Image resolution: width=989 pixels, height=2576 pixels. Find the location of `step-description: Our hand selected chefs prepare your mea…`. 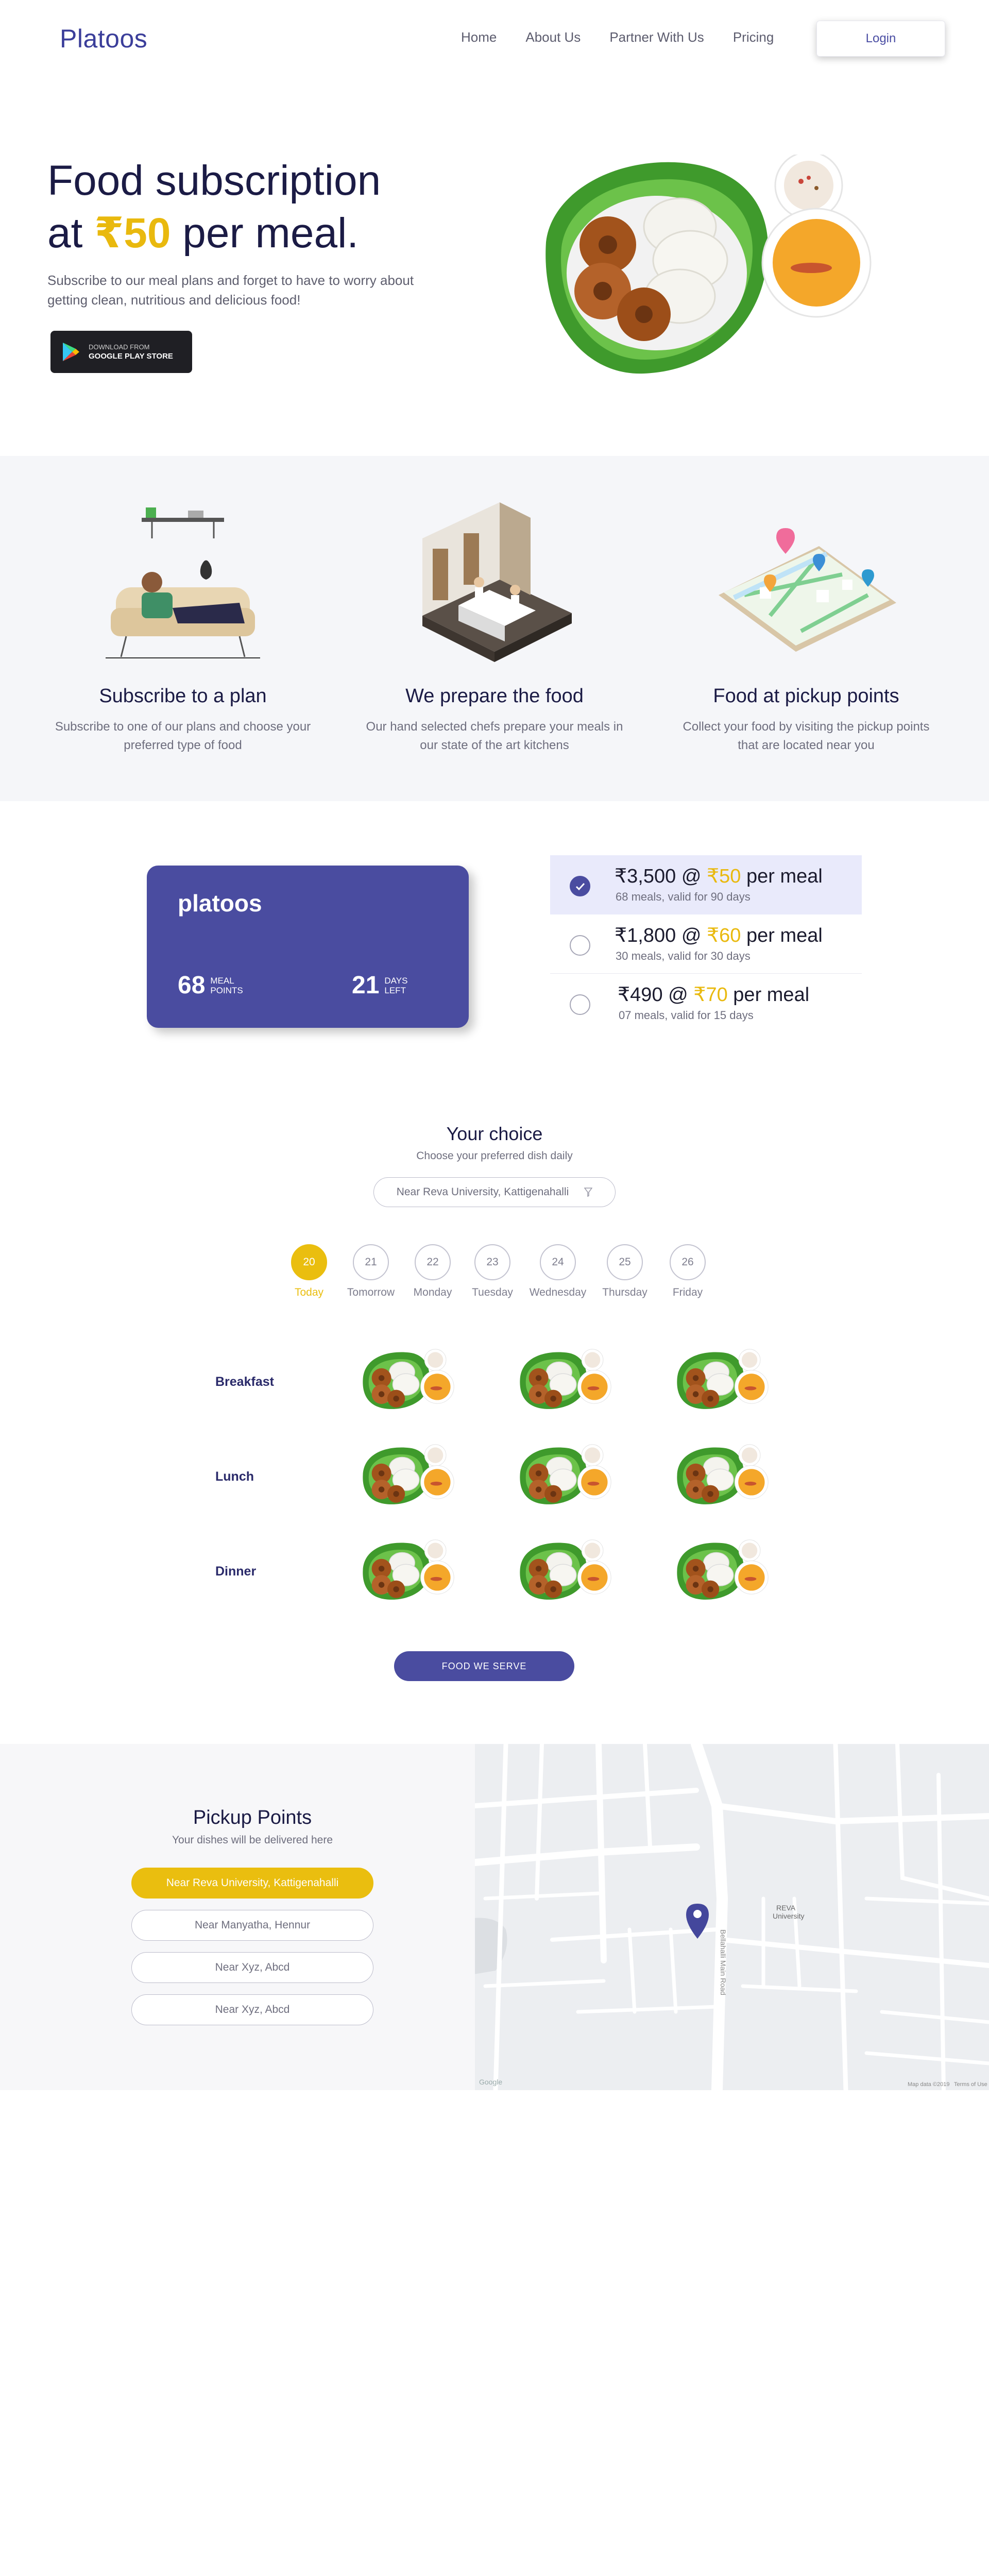

step-description: Our hand selected chefs prepare your mea… is located at coordinates (494, 736).